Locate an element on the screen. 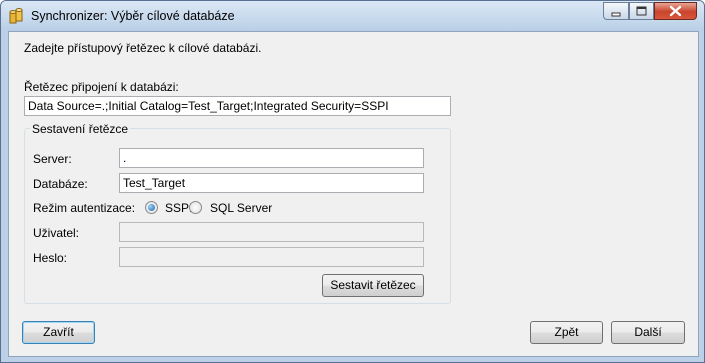 The image size is (705, 363). user-input is located at coordinates (271, 232).